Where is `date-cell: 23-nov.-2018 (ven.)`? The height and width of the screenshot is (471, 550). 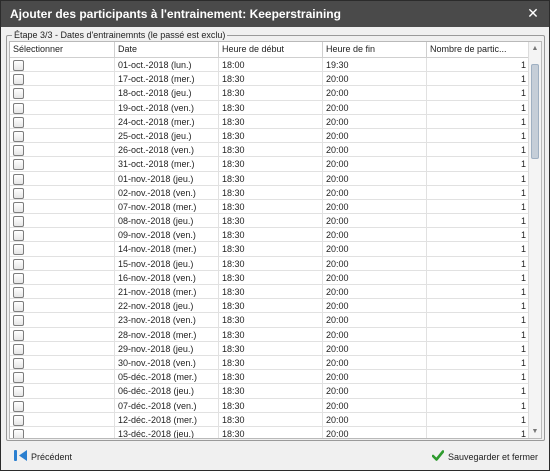
date-cell: 23-nov.-2018 (ven.) is located at coordinates (167, 320).